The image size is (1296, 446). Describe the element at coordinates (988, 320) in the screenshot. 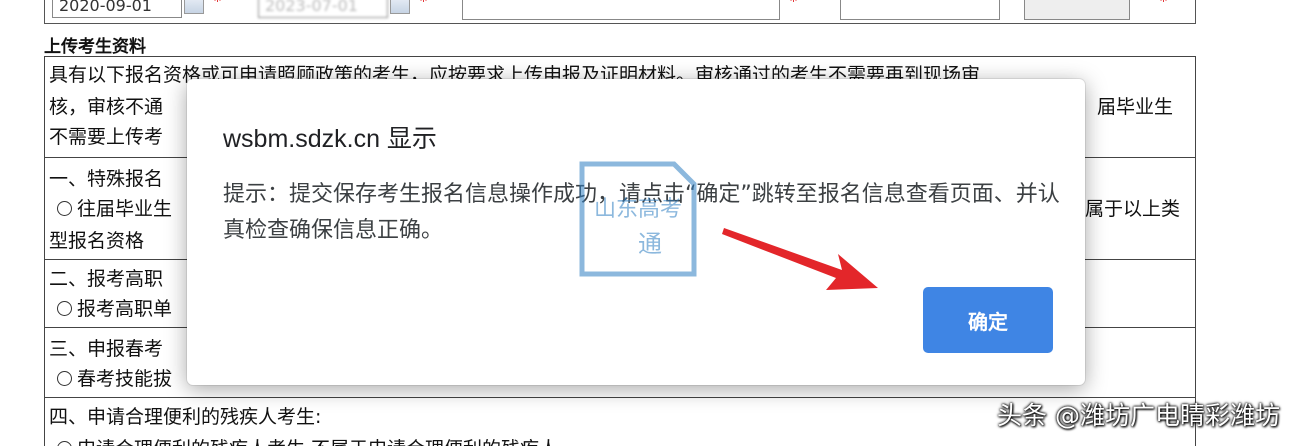

I see `ok-button: 确定` at that location.